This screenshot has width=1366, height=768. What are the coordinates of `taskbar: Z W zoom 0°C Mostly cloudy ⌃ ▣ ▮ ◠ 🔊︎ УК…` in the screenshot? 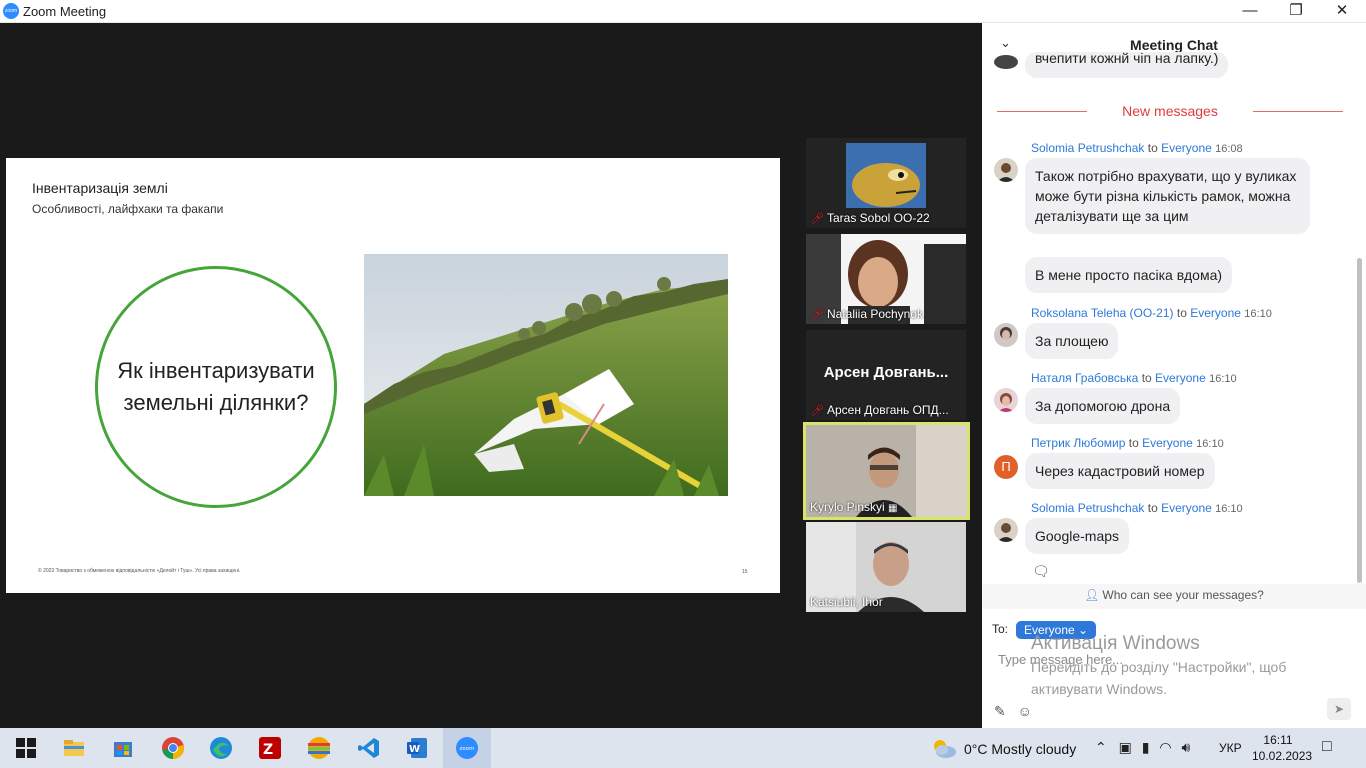 It's located at (683, 748).